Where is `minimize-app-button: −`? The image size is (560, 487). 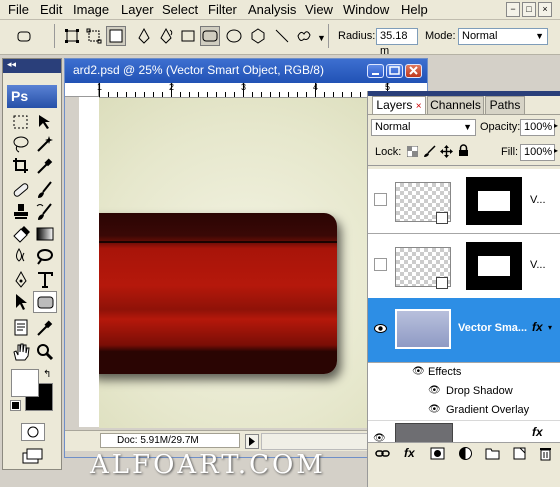 minimize-app-button: − is located at coordinates (513, 9).